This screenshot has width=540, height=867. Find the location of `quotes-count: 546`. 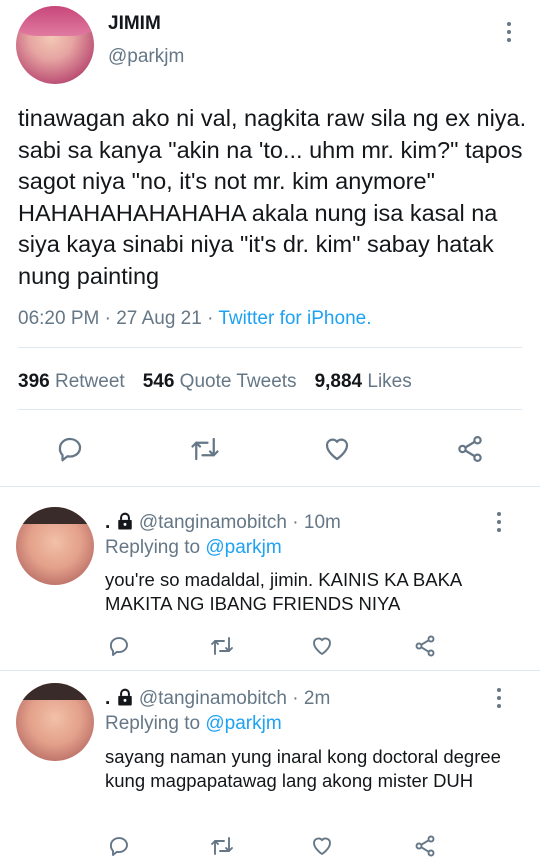

quotes-count: 546 is located at coordinates (158, 381).